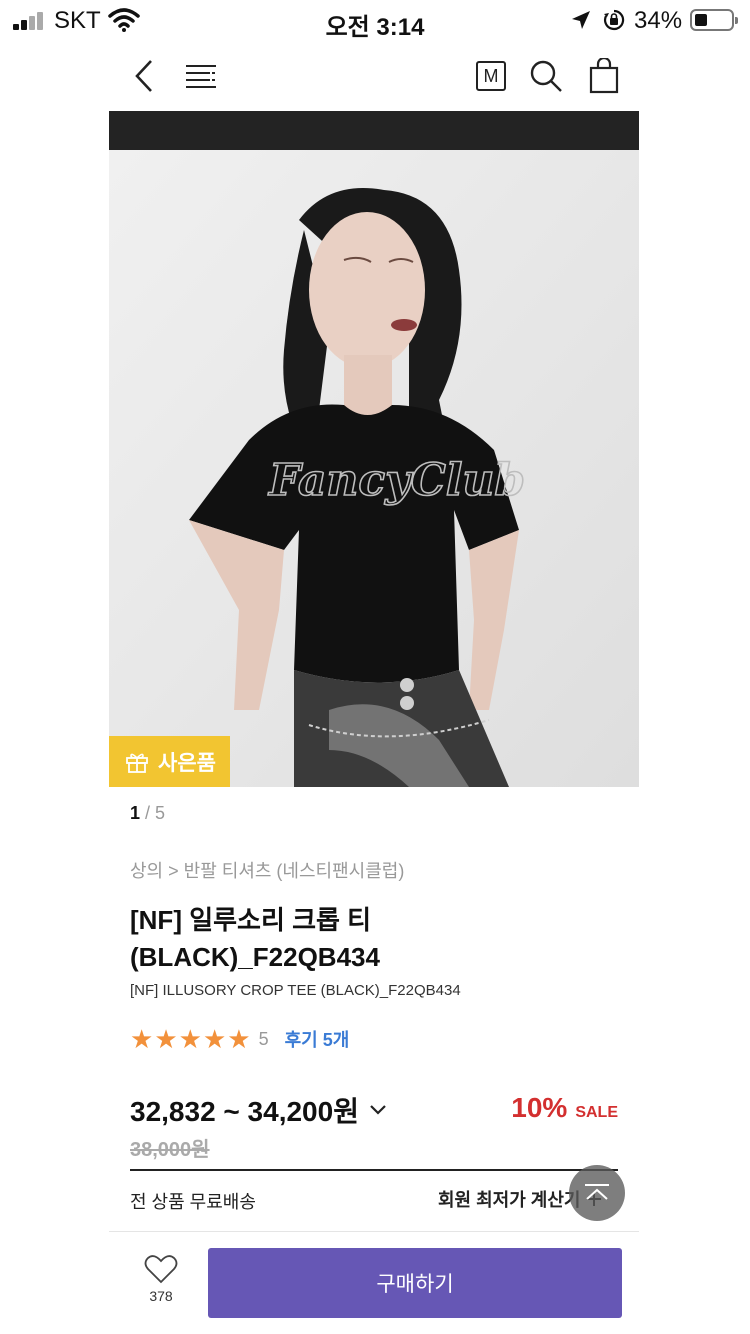 The image size is (750, 1334). I want to click on search-icon, so click(546, 76).